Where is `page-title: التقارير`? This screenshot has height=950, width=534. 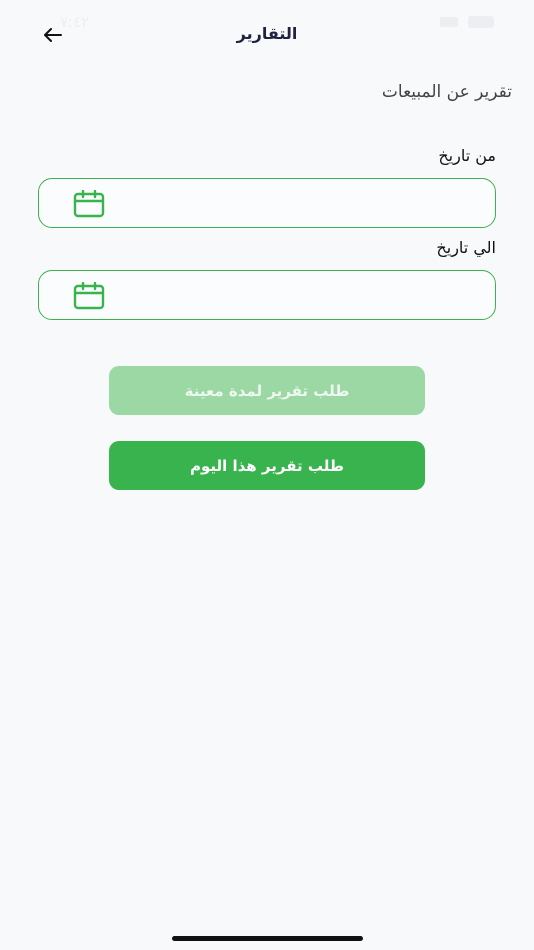 page-title: التقارير is located at coordinates (267, 33).